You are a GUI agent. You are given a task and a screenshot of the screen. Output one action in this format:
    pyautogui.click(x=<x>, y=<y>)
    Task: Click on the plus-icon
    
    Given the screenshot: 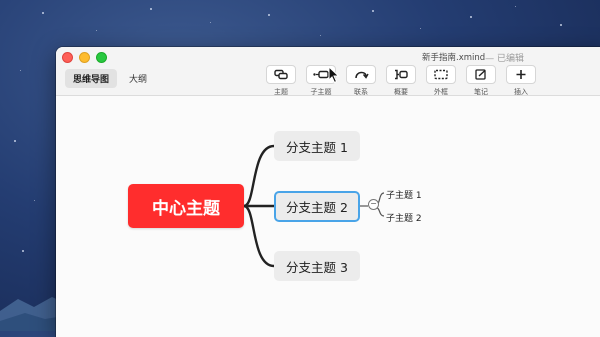 What is the action you would take?
    pyautogui.click(x=521, y=74)
    